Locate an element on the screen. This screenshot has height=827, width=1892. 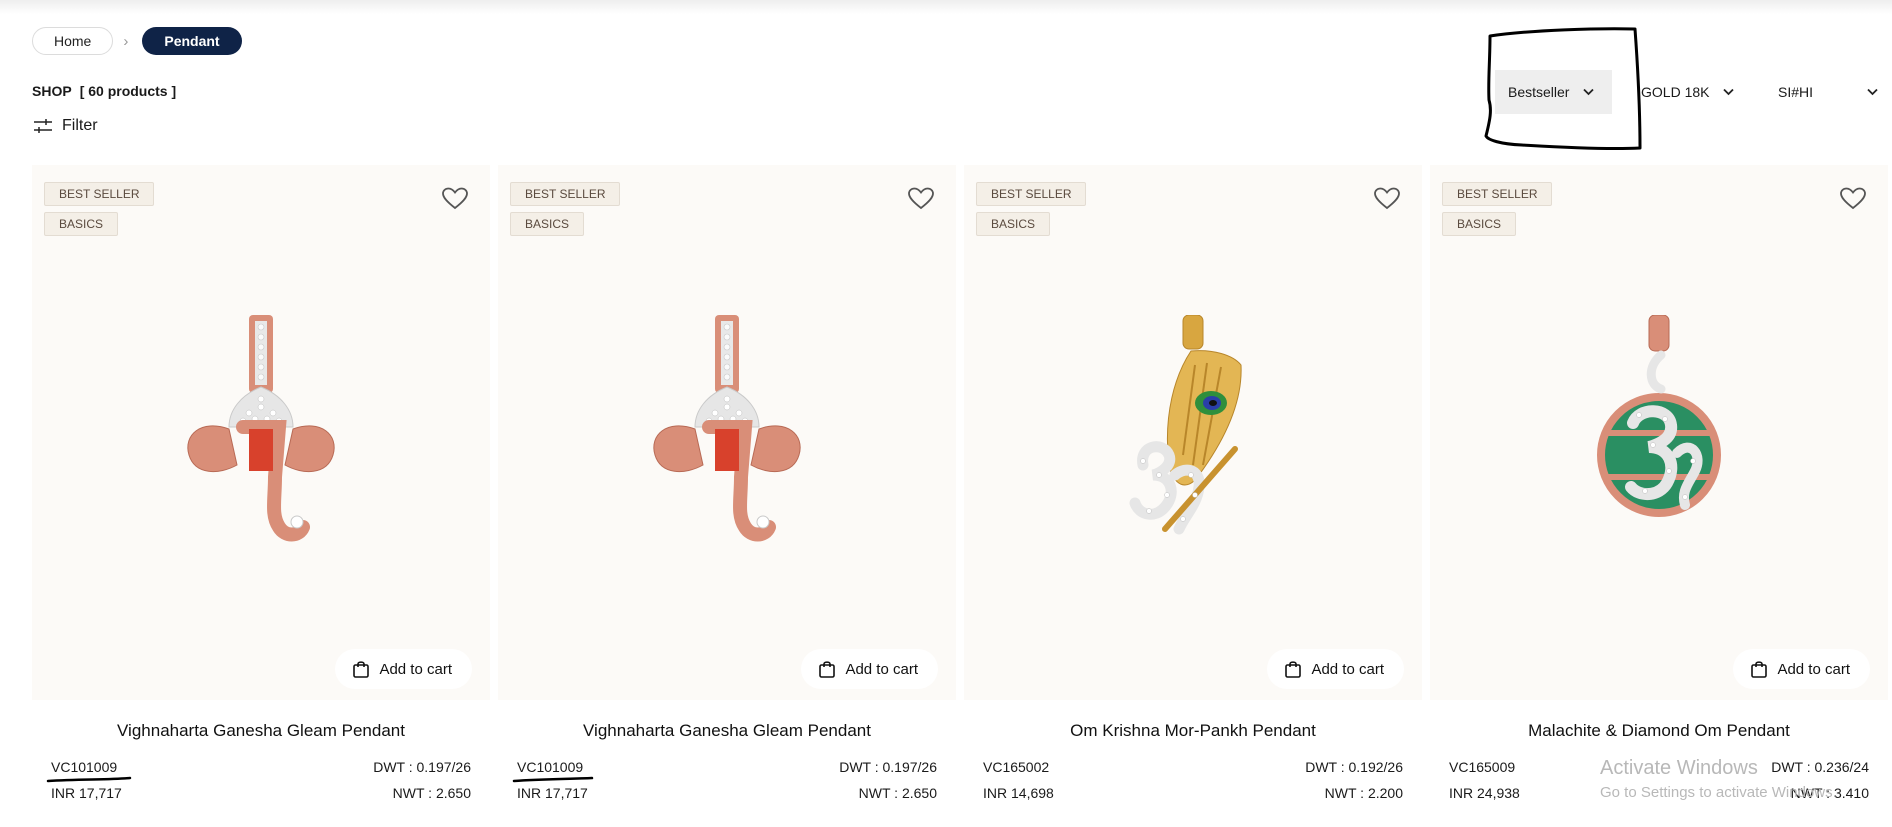
product-nwt: NWT : 2.200 is located at coordinates (1363, 793).